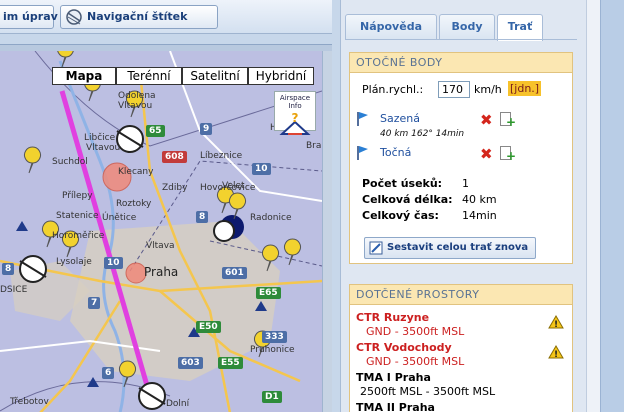 This screenshot has height=412, width=624. What do you see at coordinates (407, 199) in the screenshot?
I see `total-length-label: Celková délka:` at bounding box center [407, 199].